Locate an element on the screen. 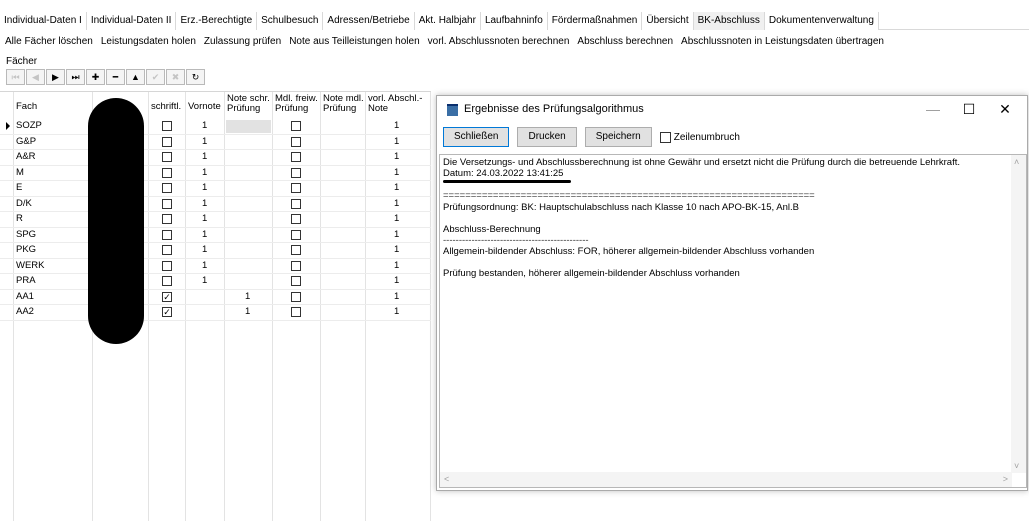 Image resolution: width=1029 pixels, height=521 pixels. cell-fach: D/K is located at coordinates (24, 204).